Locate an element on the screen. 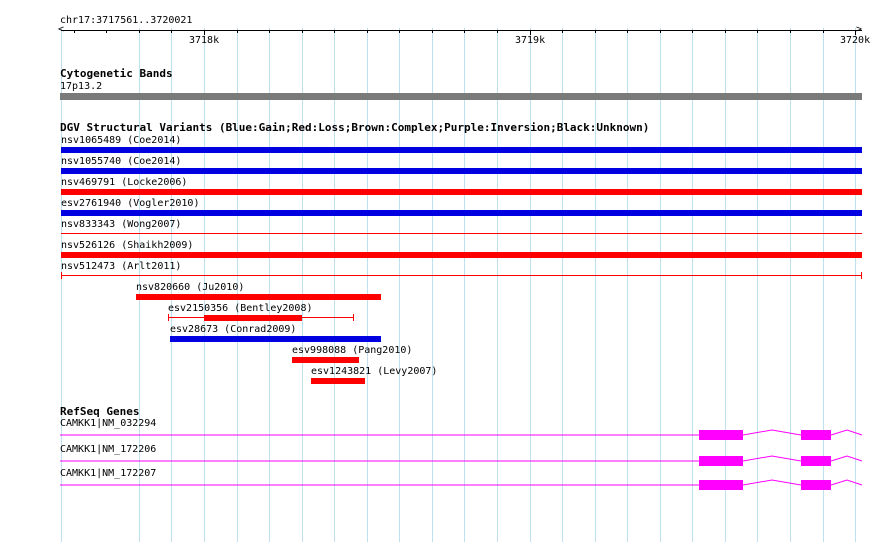 This screenshot has height=542, width=890. cytoband-label: 17p13.2 is located at coordinates (81, 86).